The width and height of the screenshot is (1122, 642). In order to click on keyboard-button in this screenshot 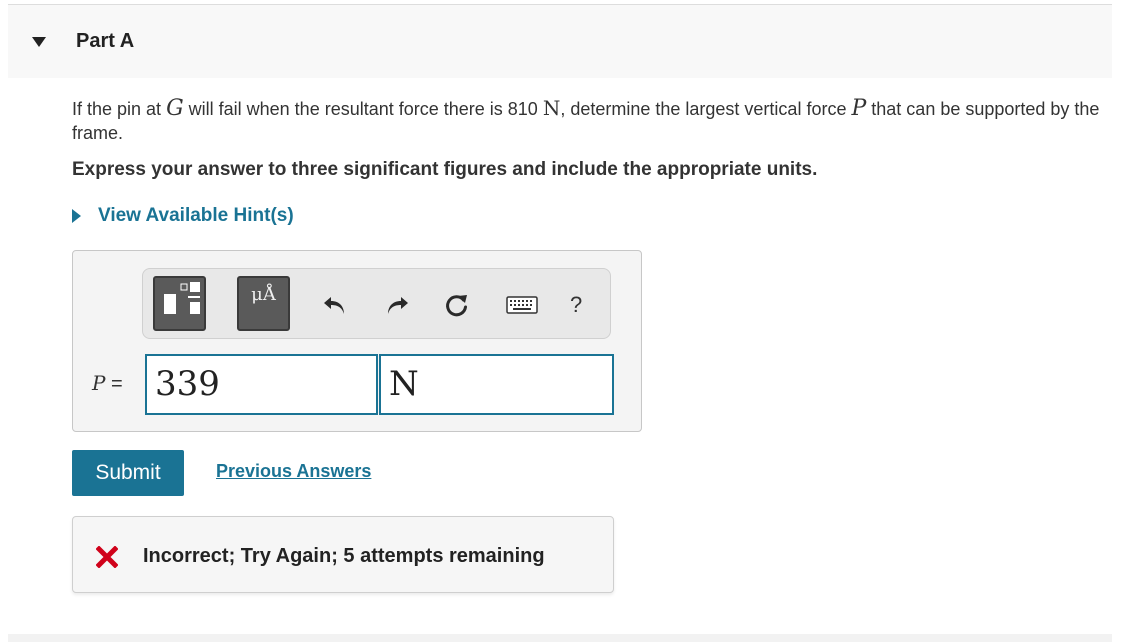, I will do `click(522, 305)`.